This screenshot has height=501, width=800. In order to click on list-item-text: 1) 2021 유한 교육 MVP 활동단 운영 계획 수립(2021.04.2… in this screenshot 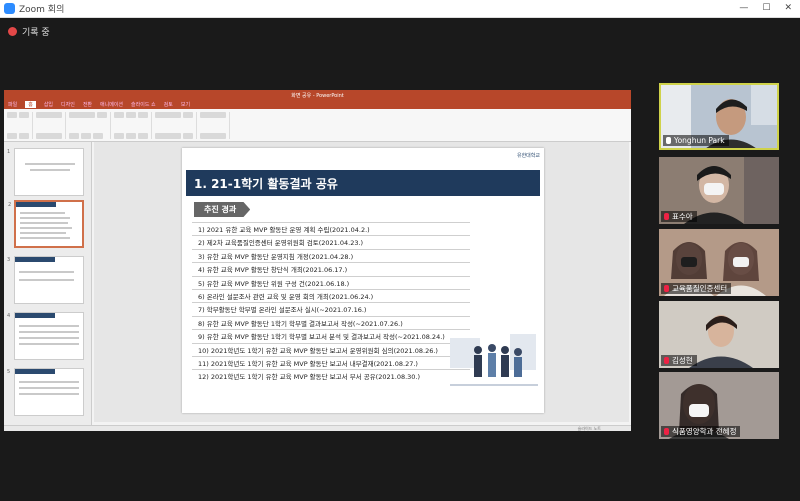, I will do `click(284, 230)`.